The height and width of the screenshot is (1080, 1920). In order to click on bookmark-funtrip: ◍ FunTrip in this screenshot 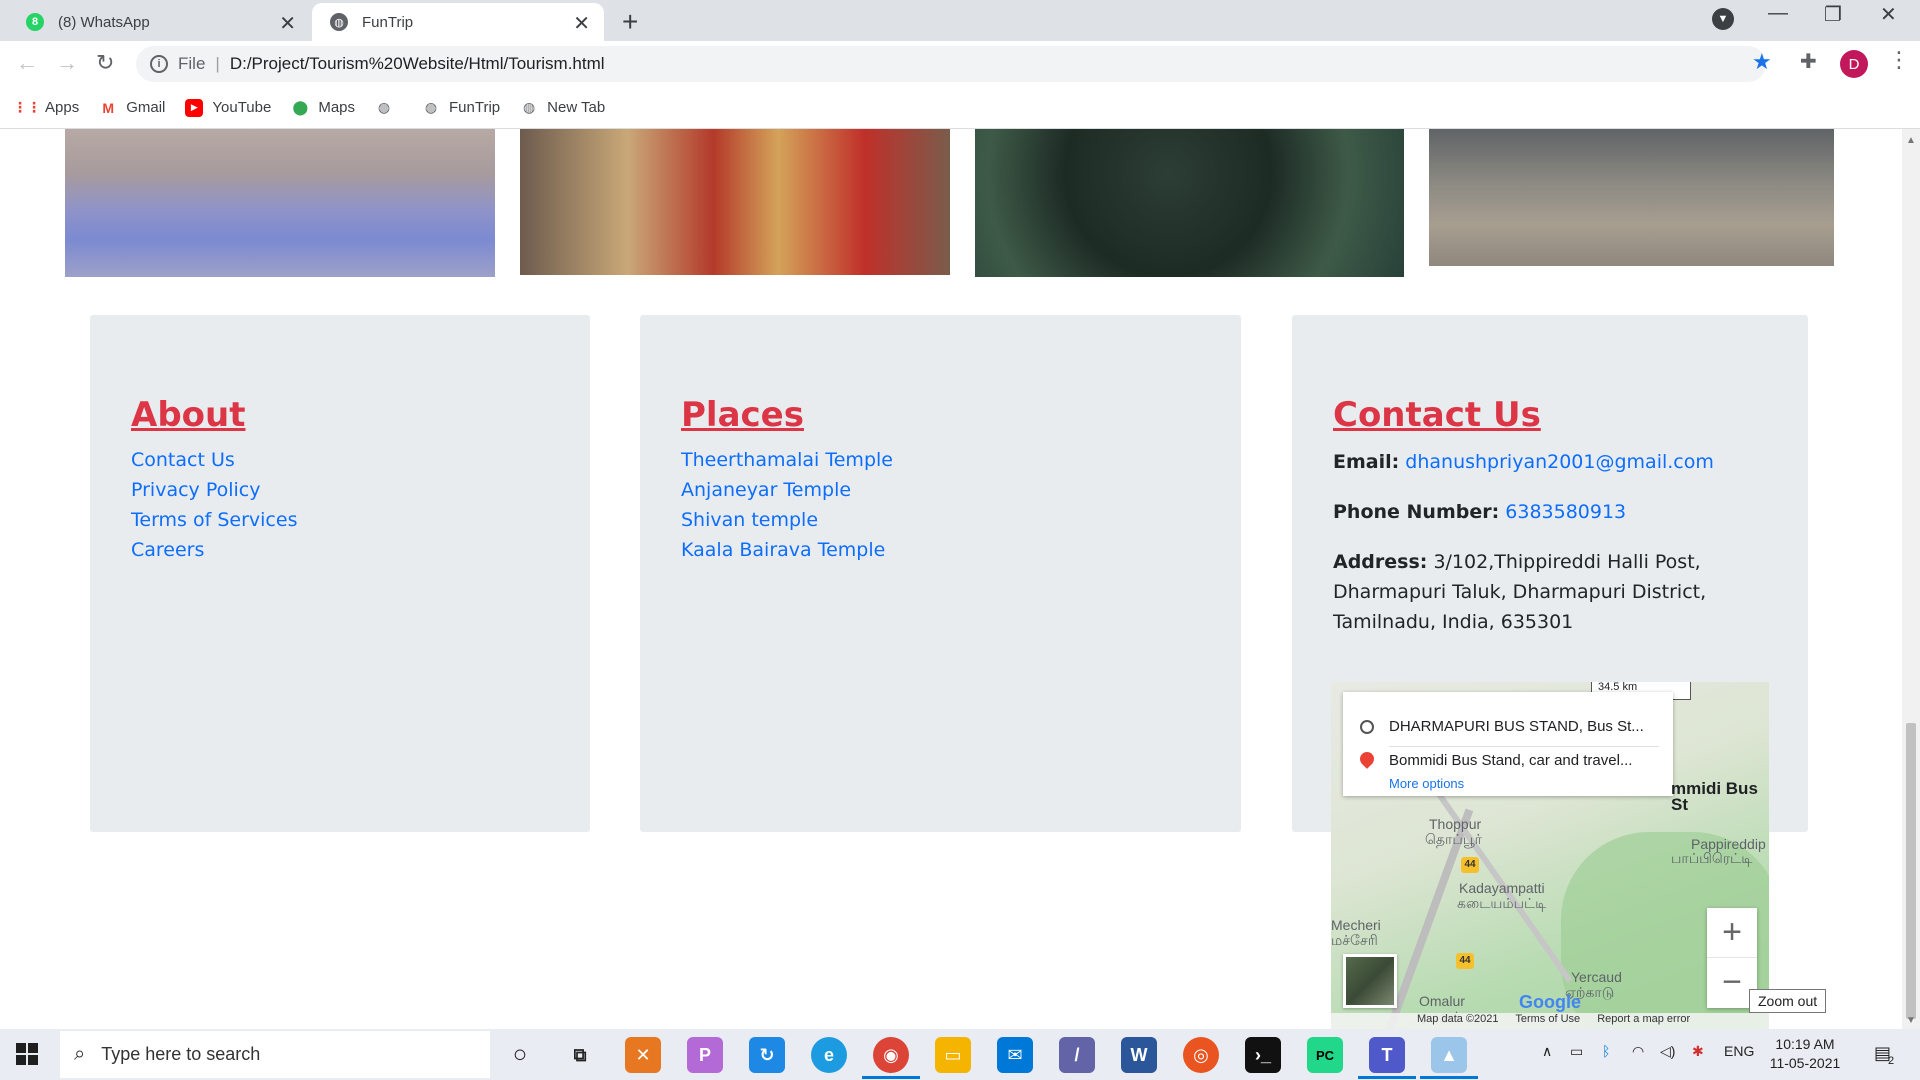, I will do `click(461, 108)`.